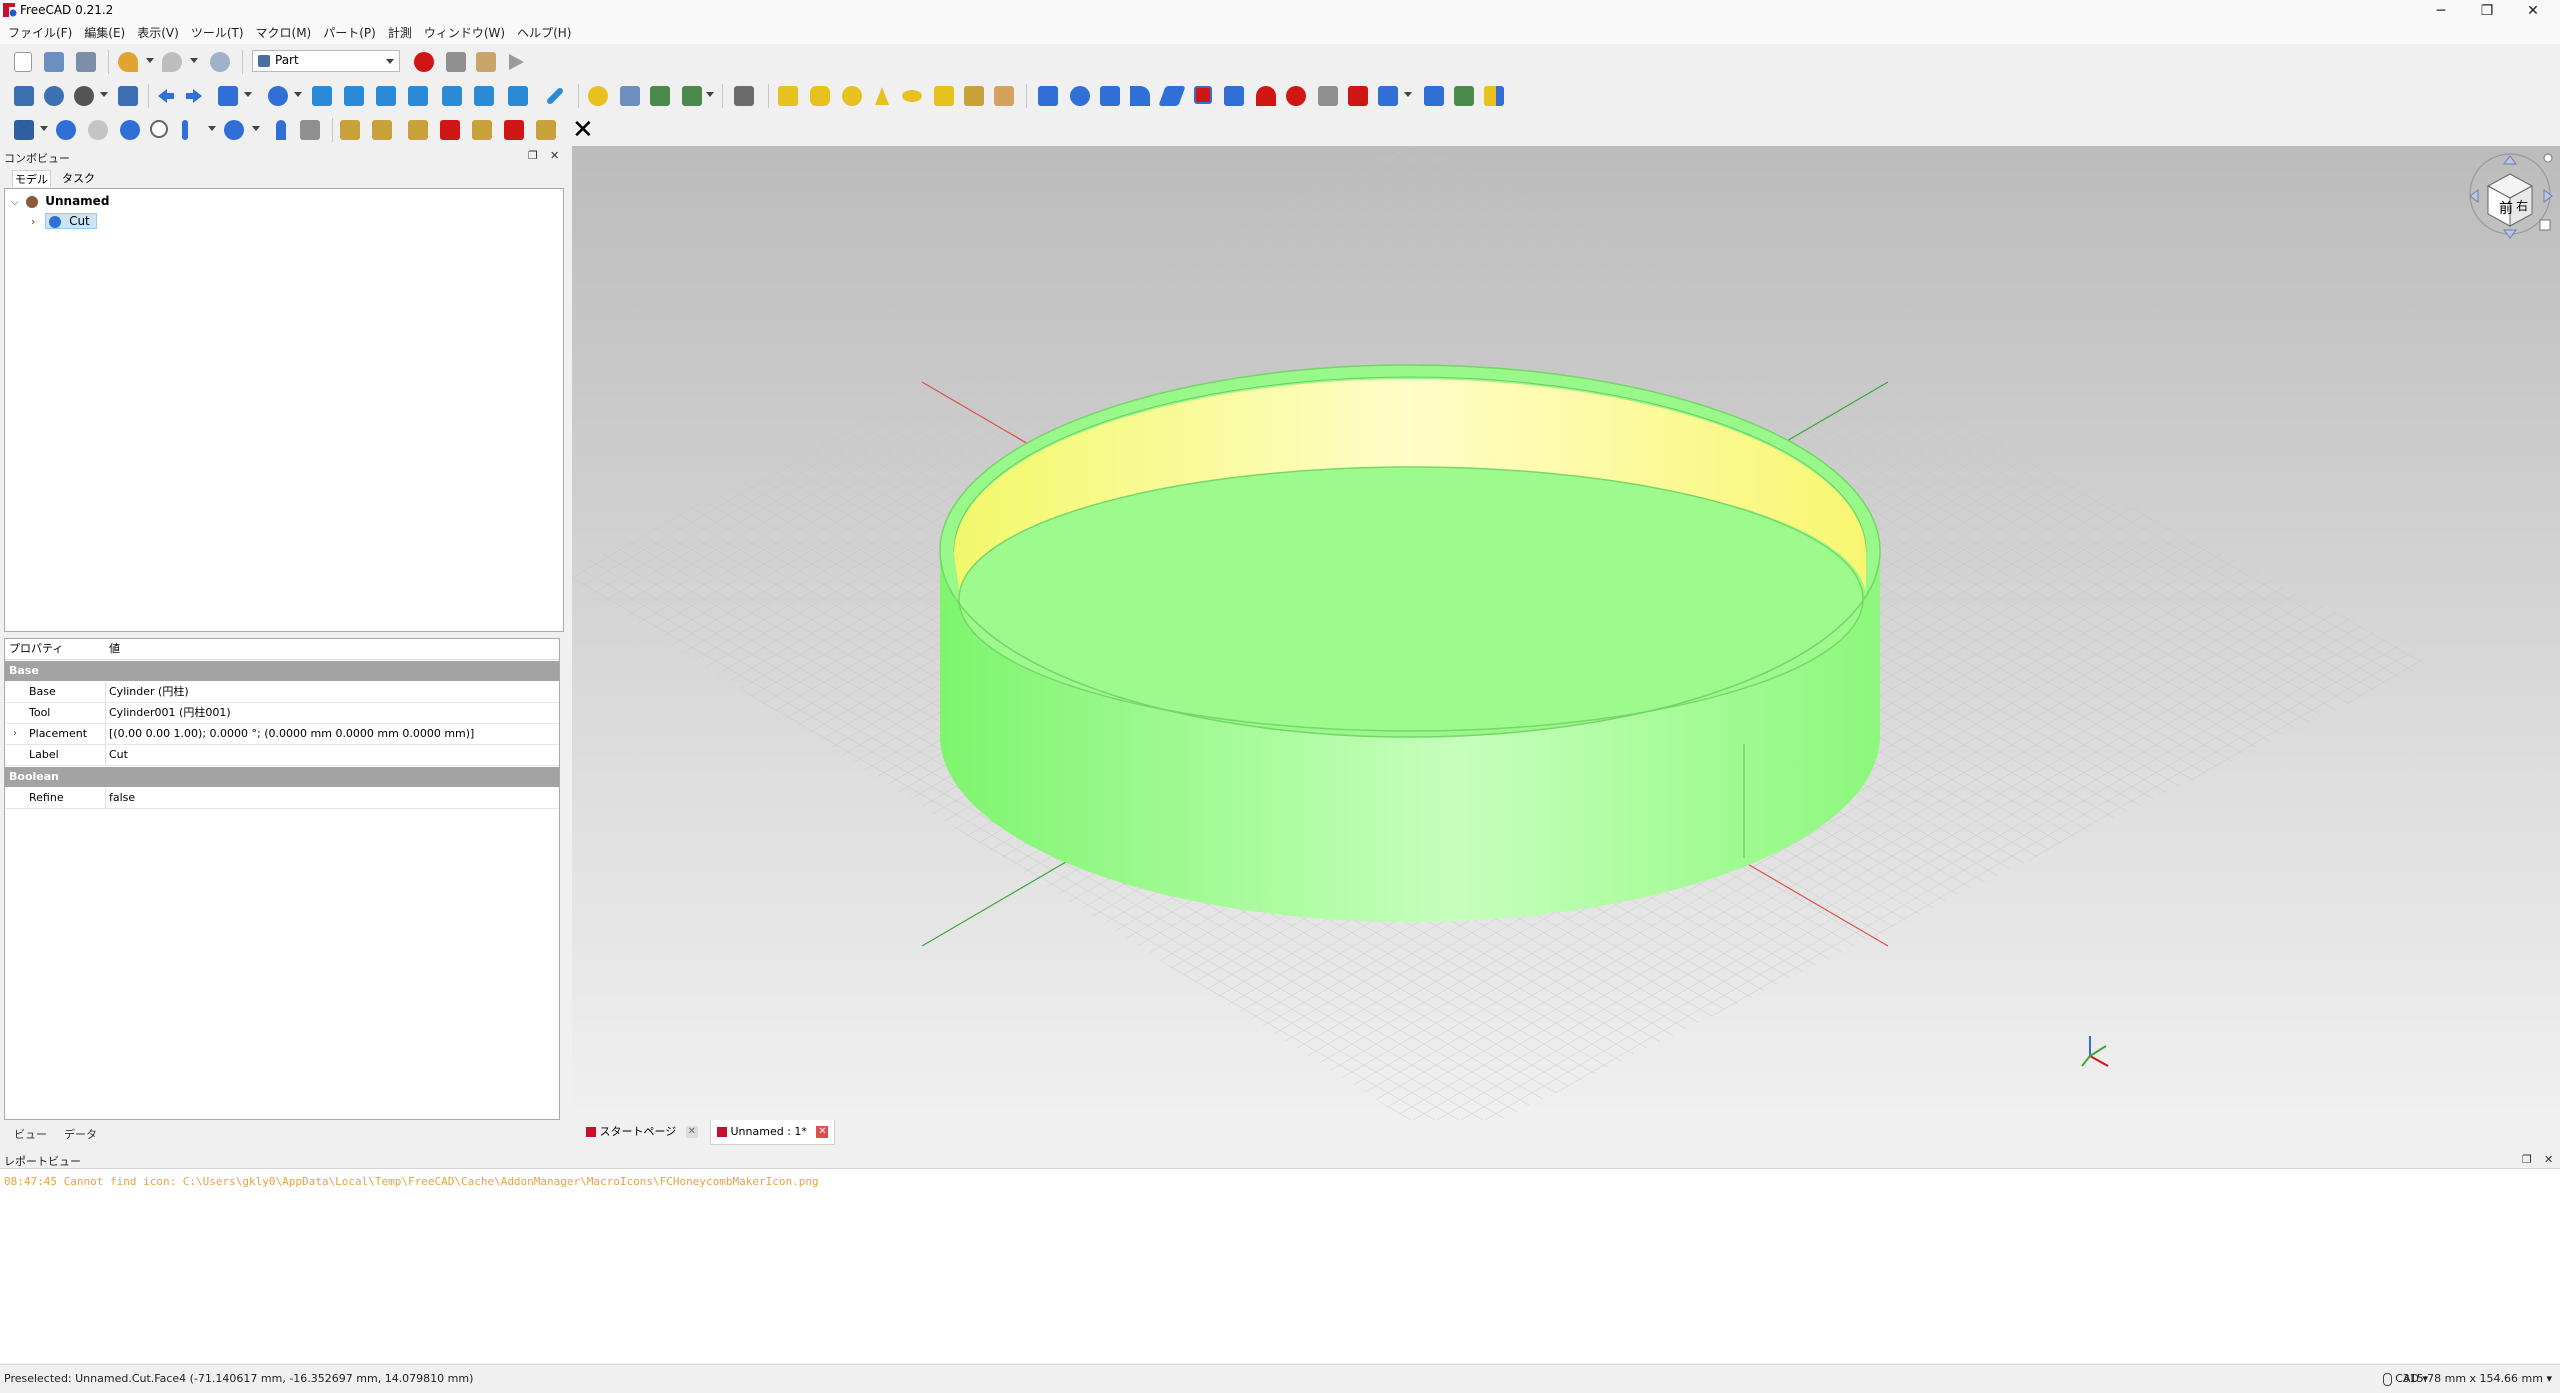 The image size is (2560, 1393). I want to click on menu-window: ウィンドウ(W), so click(464, 33).